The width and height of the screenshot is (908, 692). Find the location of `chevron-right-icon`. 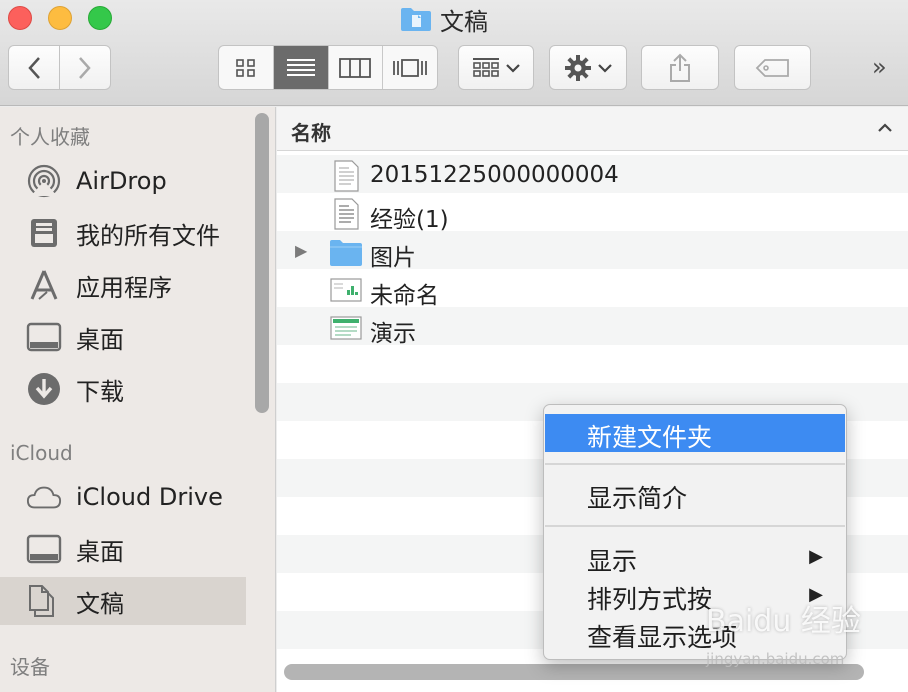

chevron-right-icon is located at coordinates (84, 67).